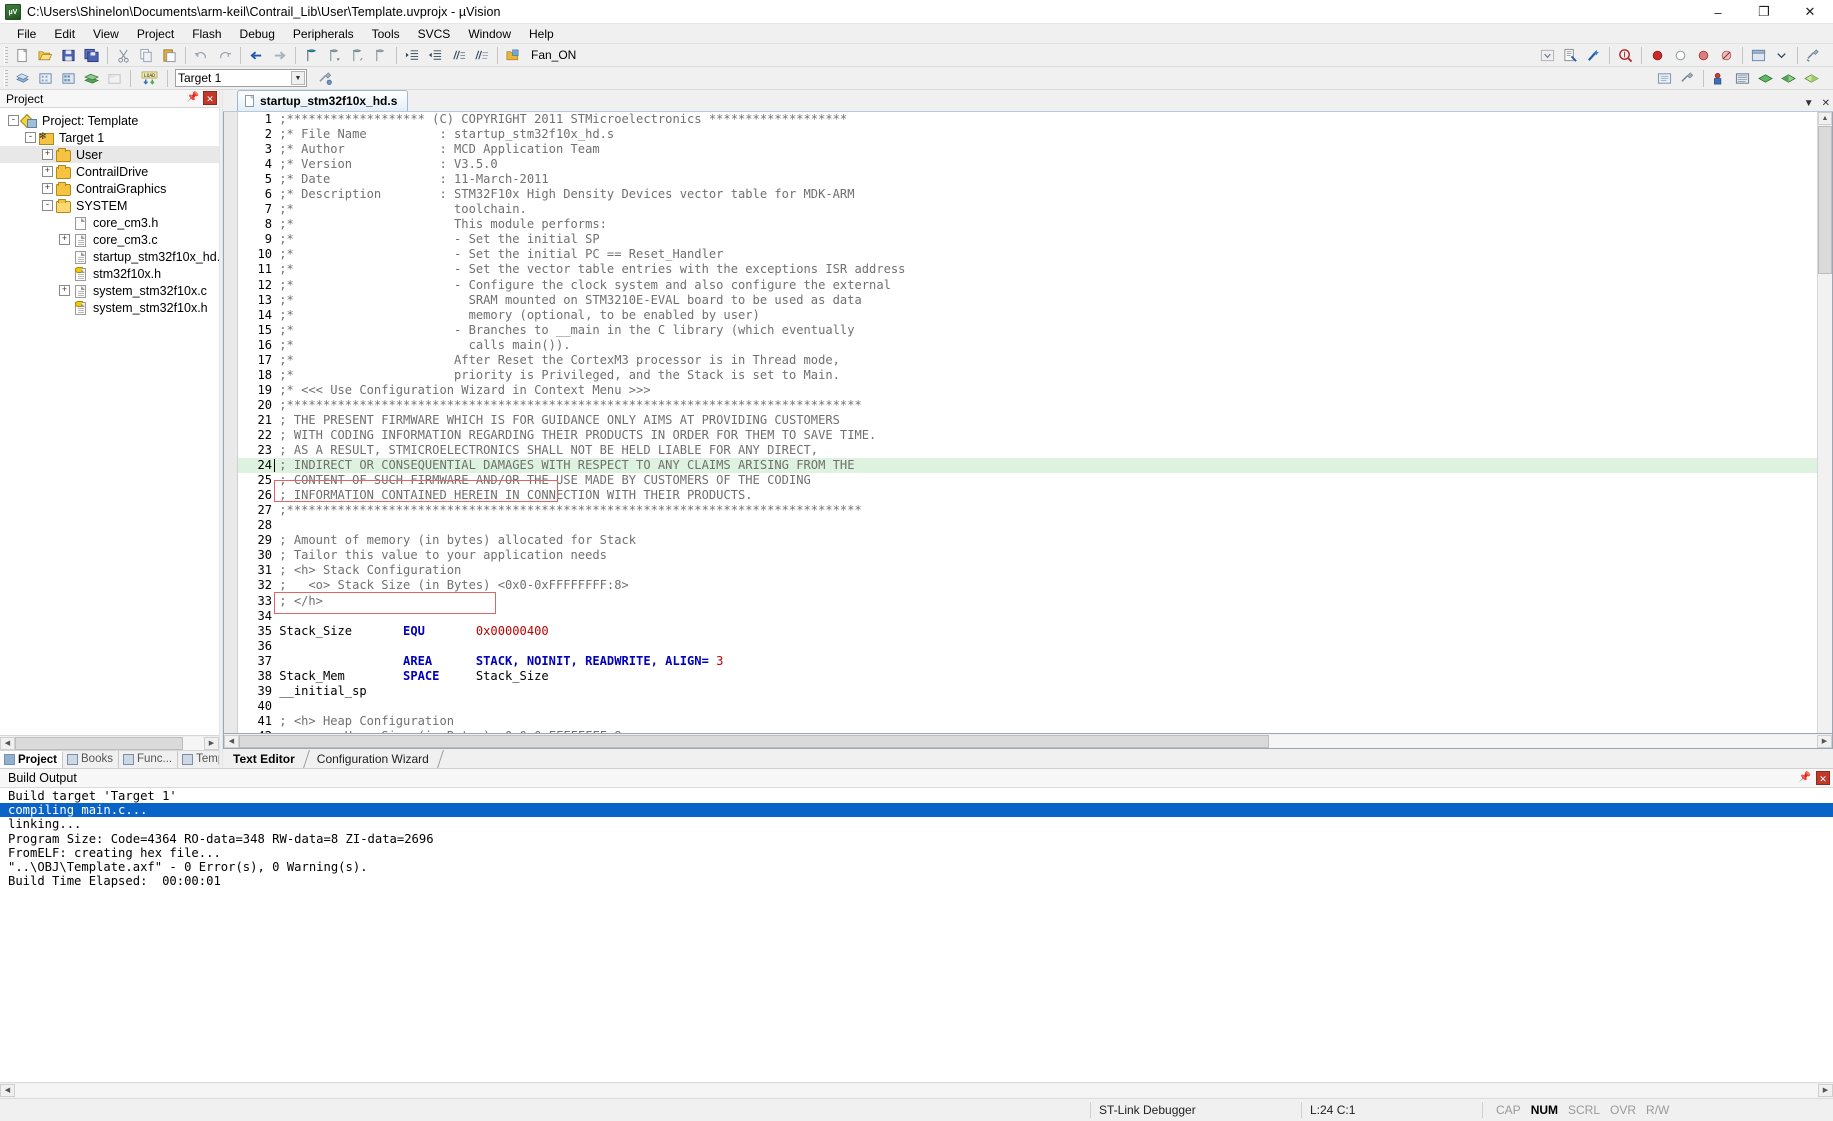  What do you see at coordinates (323, 34) in the screenshot?
I see `menu-peripherals: Peripherals` at bounding box center [323, 34].